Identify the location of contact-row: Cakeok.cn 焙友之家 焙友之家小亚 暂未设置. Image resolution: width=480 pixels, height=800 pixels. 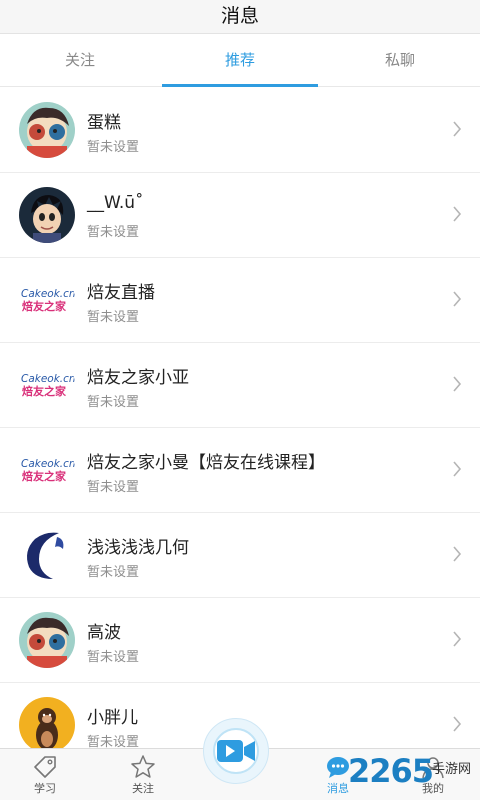
(240, 385).